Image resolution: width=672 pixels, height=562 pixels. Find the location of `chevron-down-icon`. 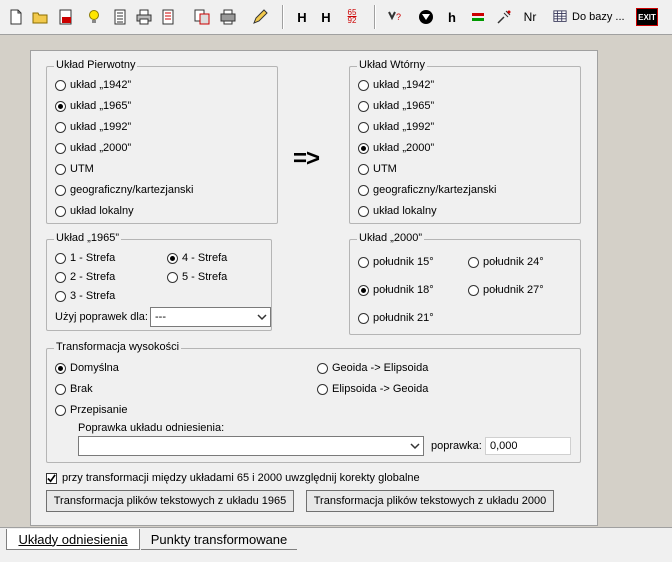

chevron-down-icon is located at coordinates (262, 317).